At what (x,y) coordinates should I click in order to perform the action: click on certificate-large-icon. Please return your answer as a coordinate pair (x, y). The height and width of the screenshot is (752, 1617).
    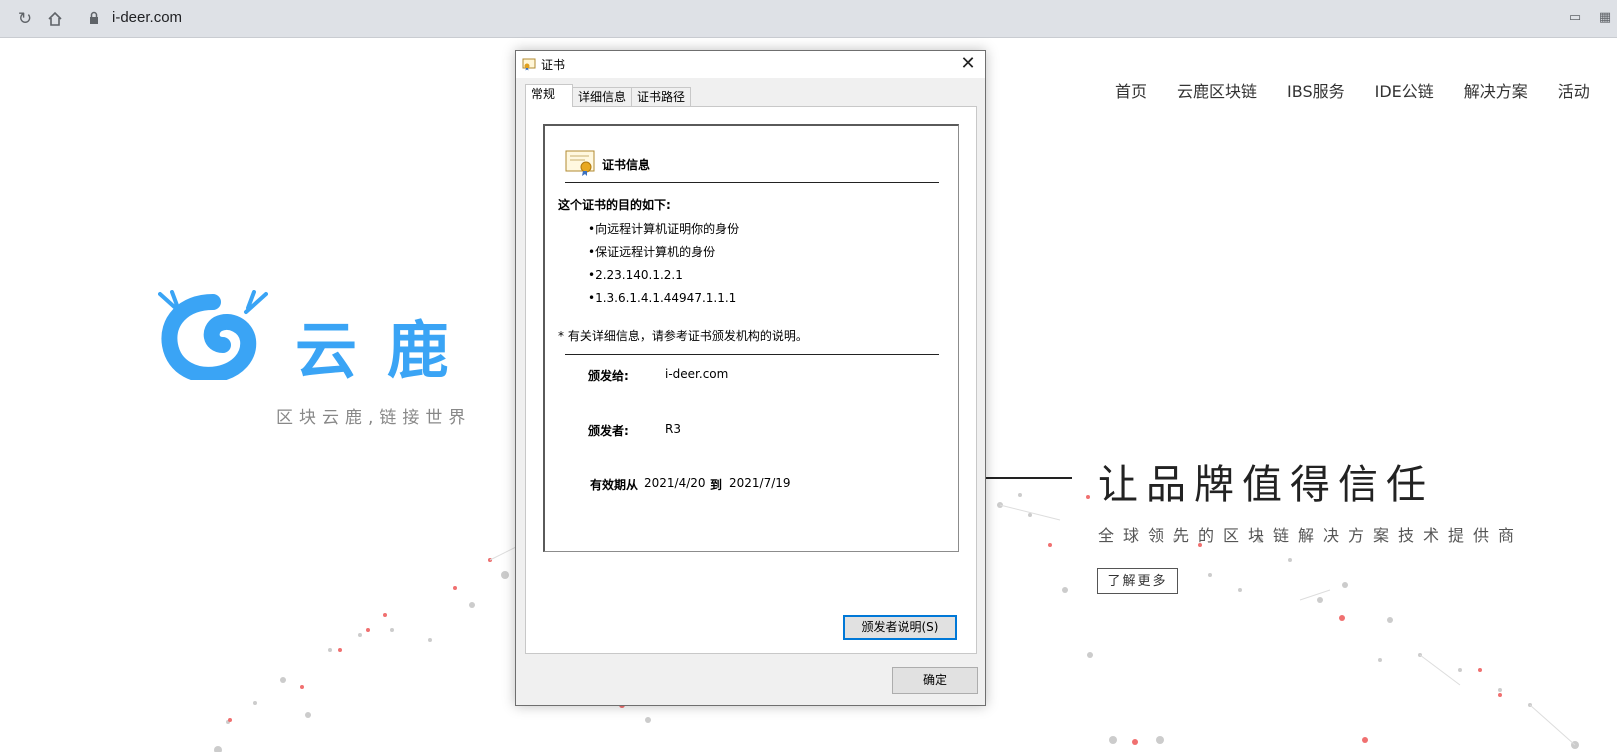
    Looking at the image, I should click on (580, 163).